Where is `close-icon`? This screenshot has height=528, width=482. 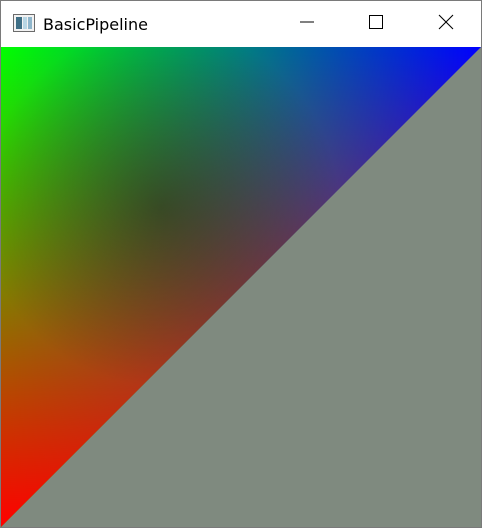
close-icon is located at coordinates (446, 24).